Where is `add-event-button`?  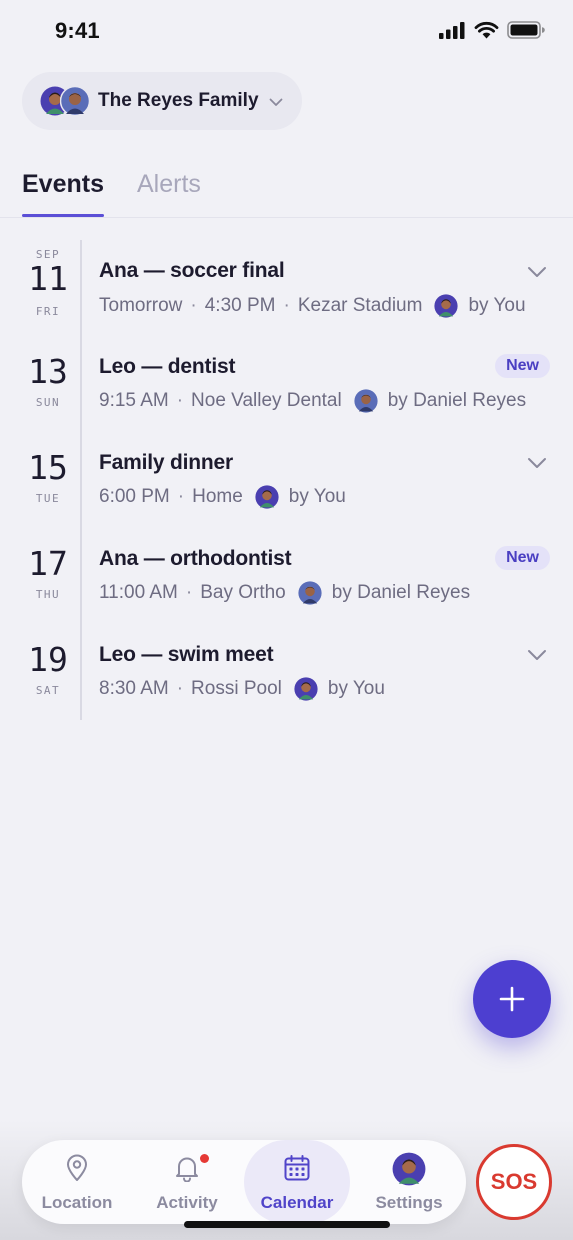
add-event-button is located at coordinates (512, 999).